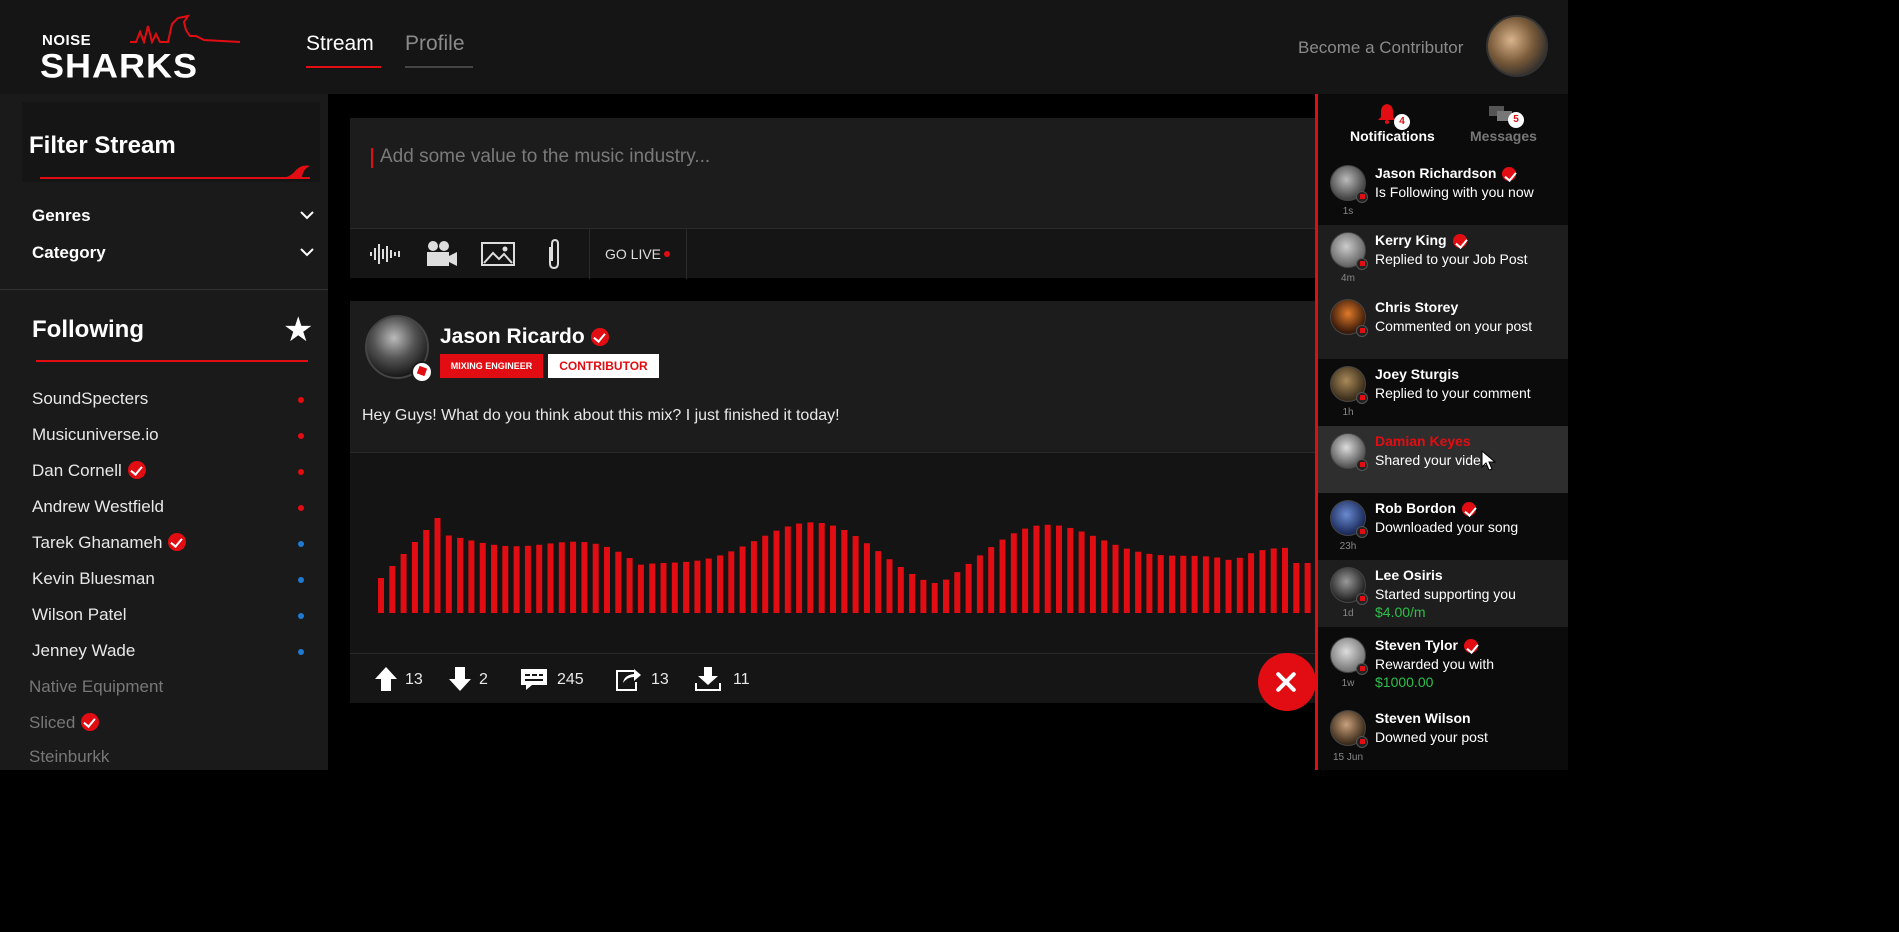 This screenshot has width=1899, height=932. I want to click on notification-name-text: Joey Sturgis, so click(1417, 374).